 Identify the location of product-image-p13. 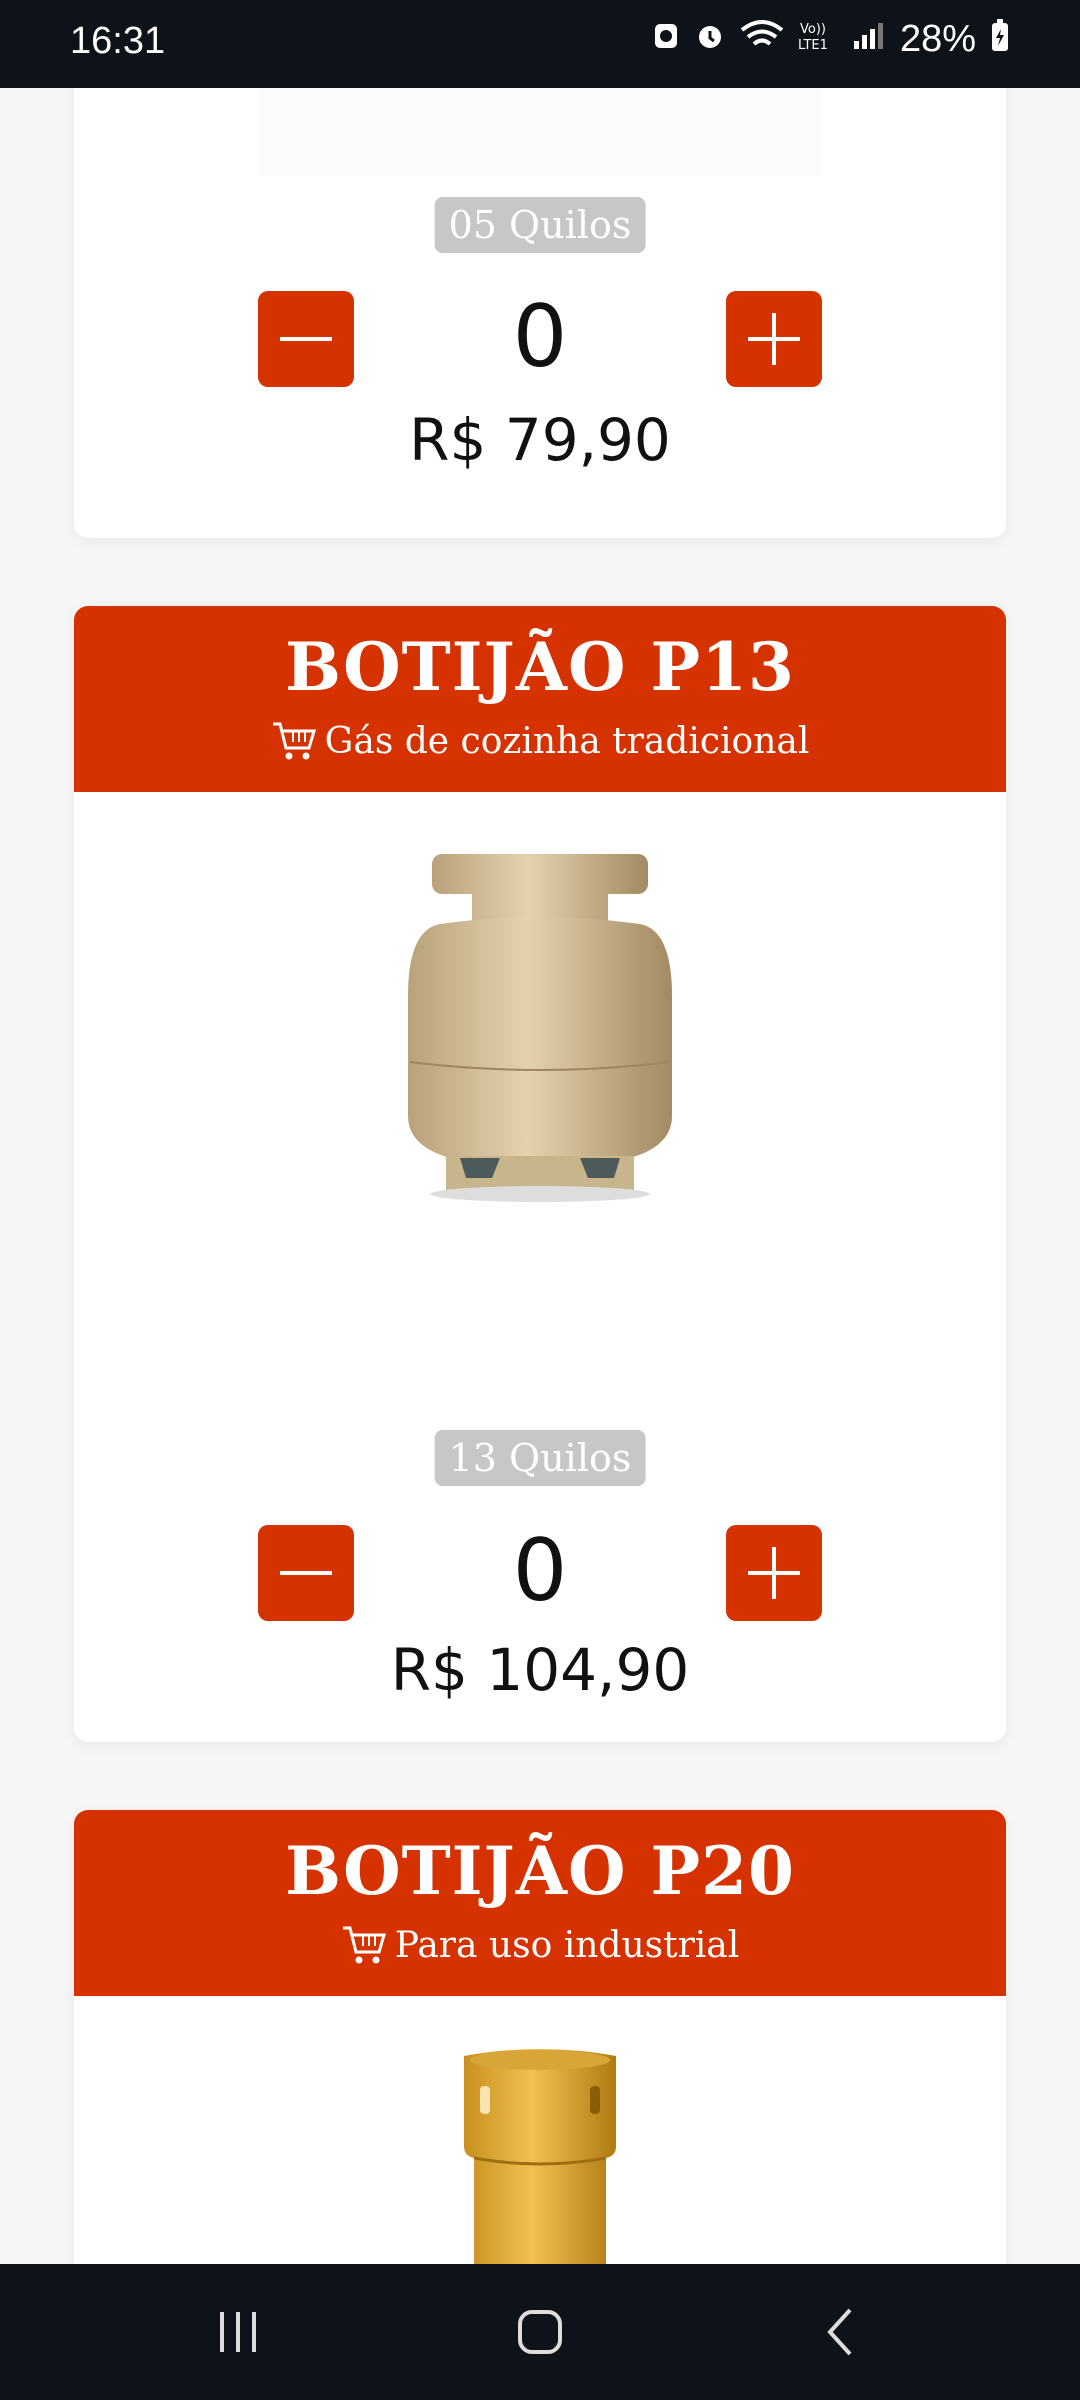
(540, 1026).